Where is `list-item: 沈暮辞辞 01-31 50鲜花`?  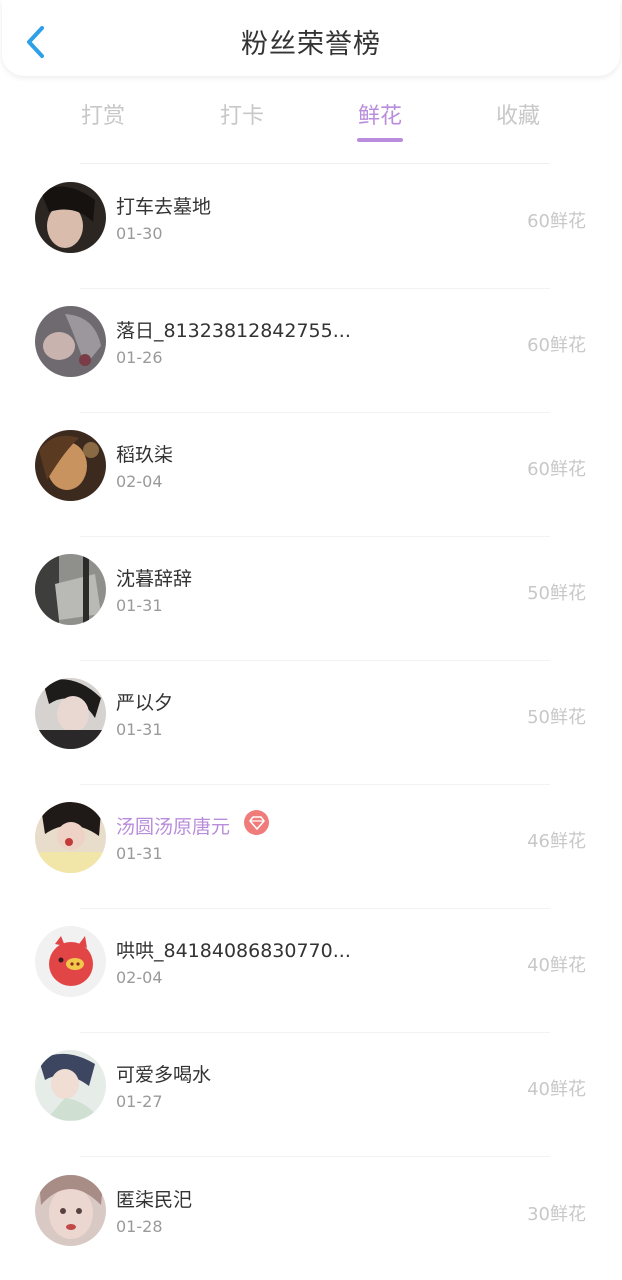
list-item: 沈暮辞辞 01-31 50鲜花 is located at coordinates (311, 616).